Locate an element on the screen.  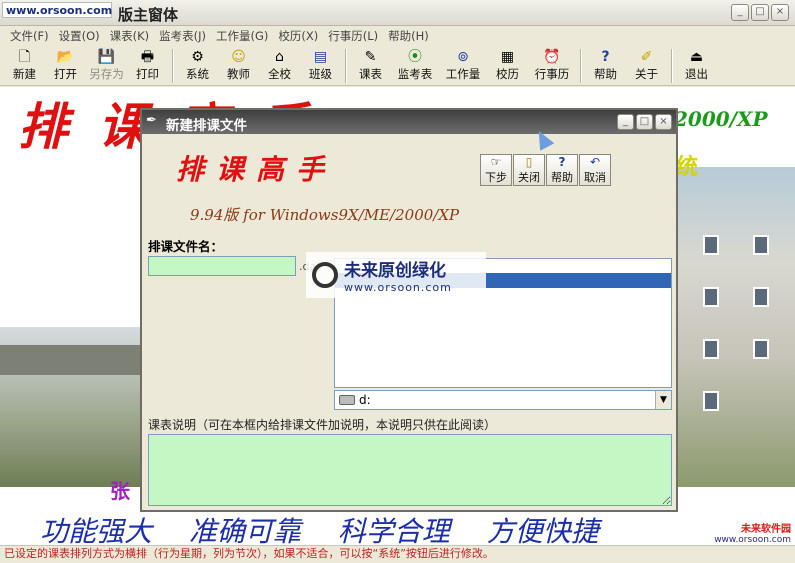
about-button: ✐ 关于 is located at coordinates (646, 65).